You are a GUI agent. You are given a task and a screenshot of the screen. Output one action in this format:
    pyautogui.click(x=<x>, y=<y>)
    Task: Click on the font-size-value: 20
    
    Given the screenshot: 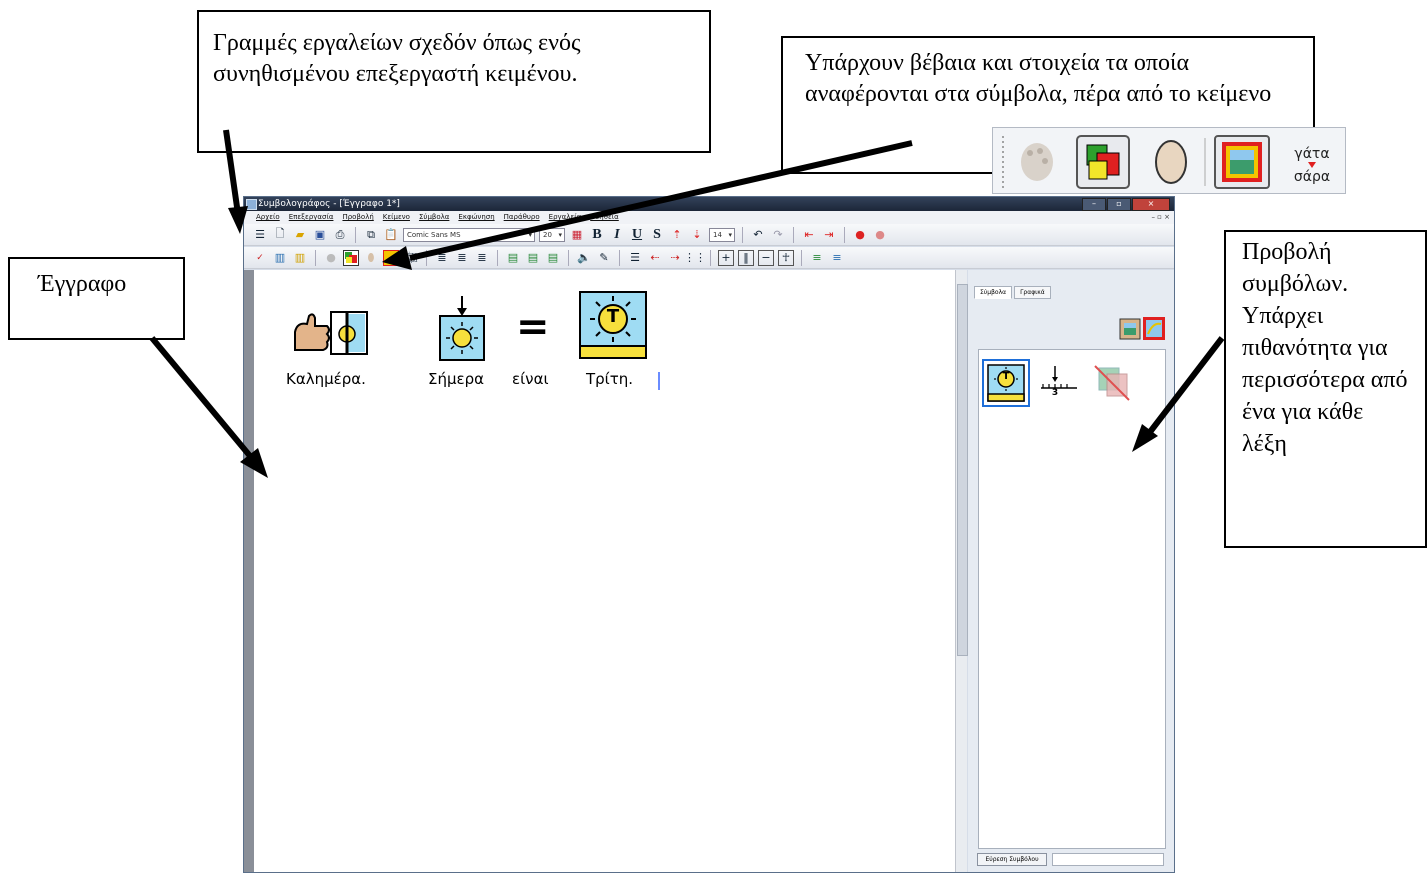 What is the action you would take?
    pyautogui.click(x=547, y=234)
    